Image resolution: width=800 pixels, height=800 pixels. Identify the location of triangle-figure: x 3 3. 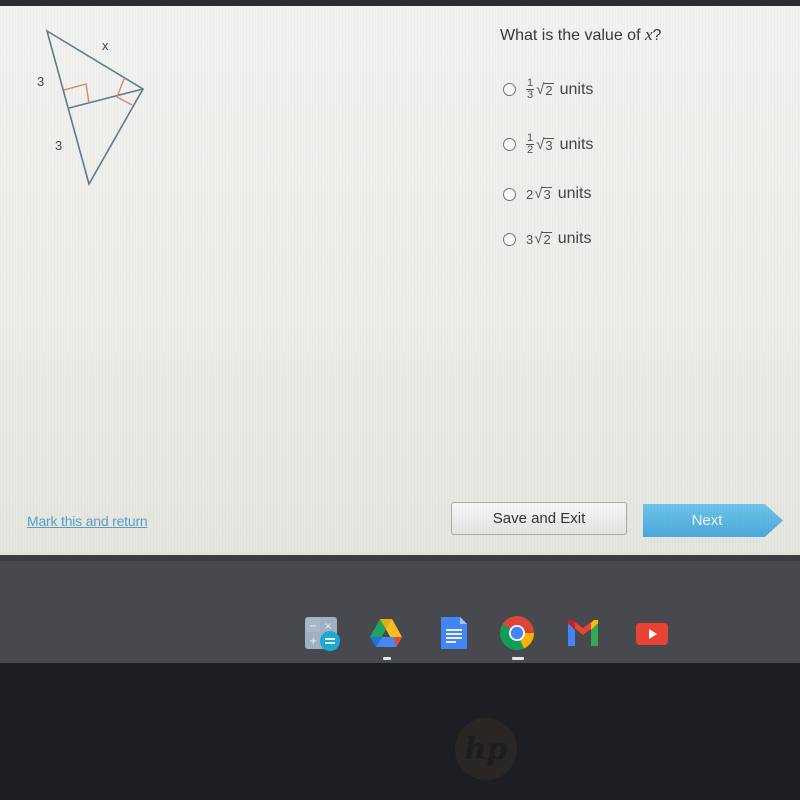
(100, 110).